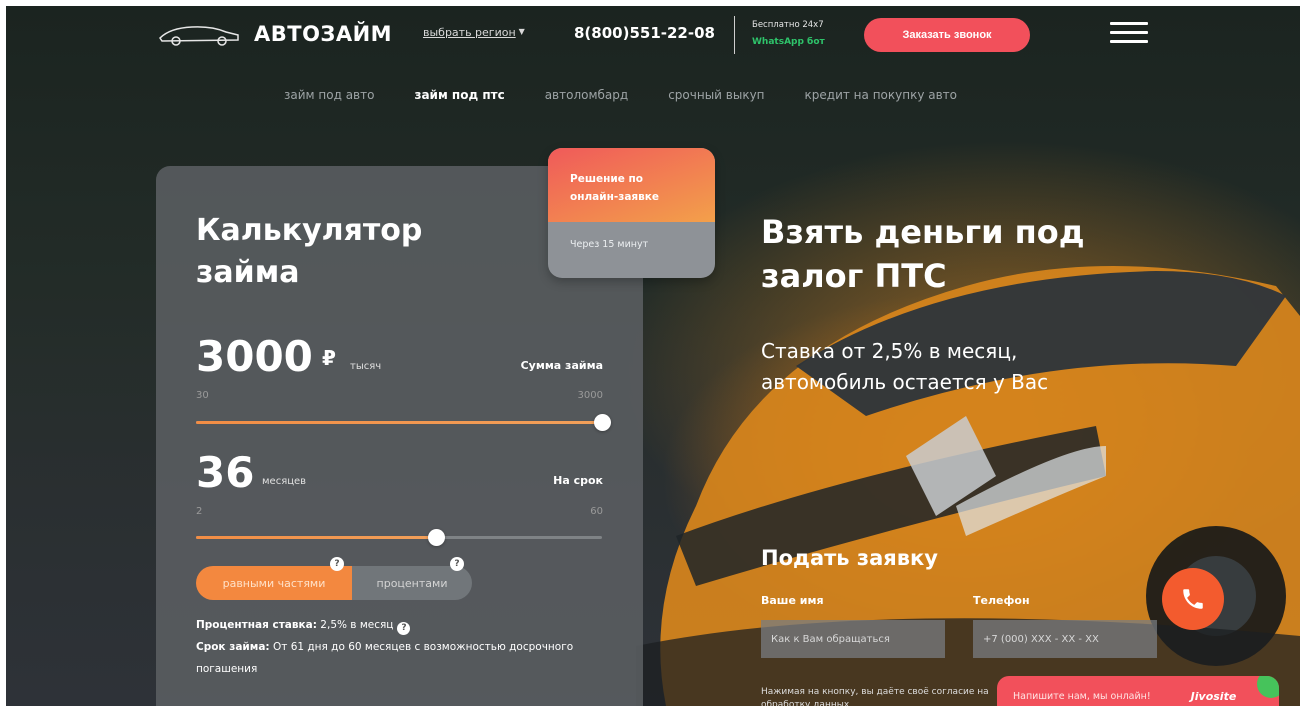  I want to click on decision-badge: Решение по онлайн-заявке Через 15 минут, so click(631, 213).